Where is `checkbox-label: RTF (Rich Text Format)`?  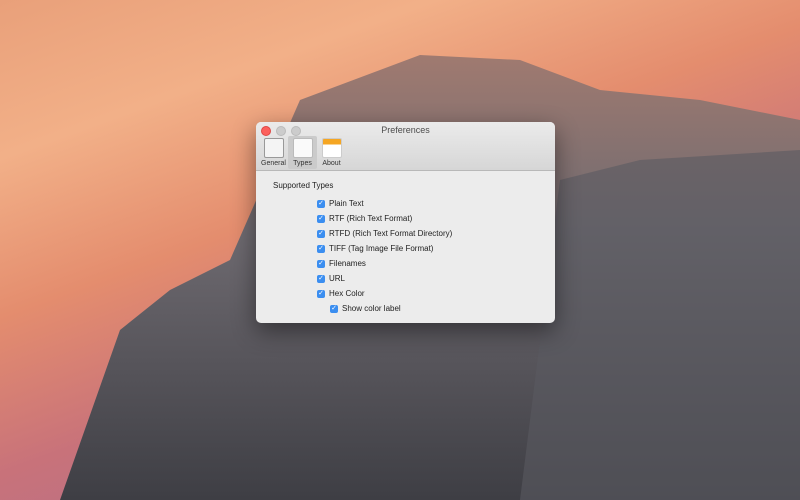 checkbox-label: RTF (Rich Text Format) is located at coordinates (371, 218).